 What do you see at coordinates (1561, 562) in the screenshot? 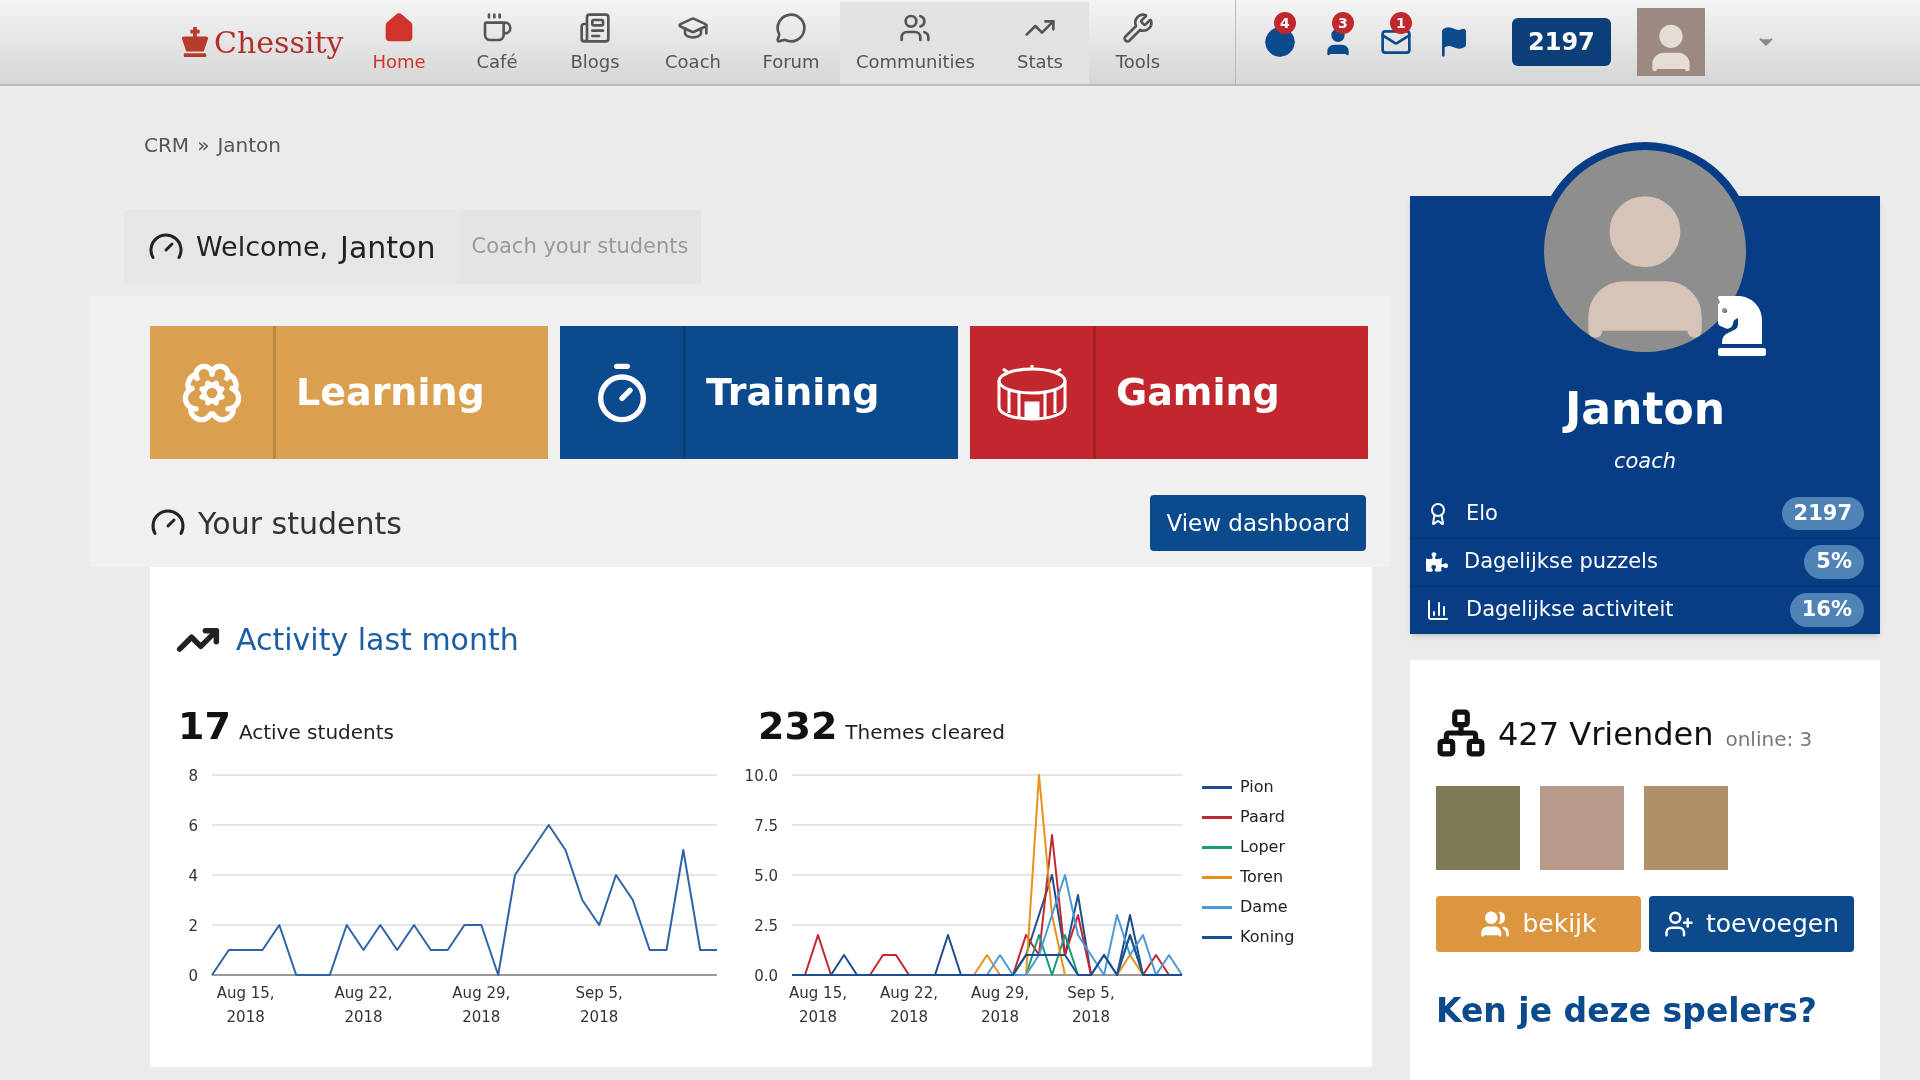
I see `stat-label: Dagelijkse puzzels` at bounding box center [1561, 562].